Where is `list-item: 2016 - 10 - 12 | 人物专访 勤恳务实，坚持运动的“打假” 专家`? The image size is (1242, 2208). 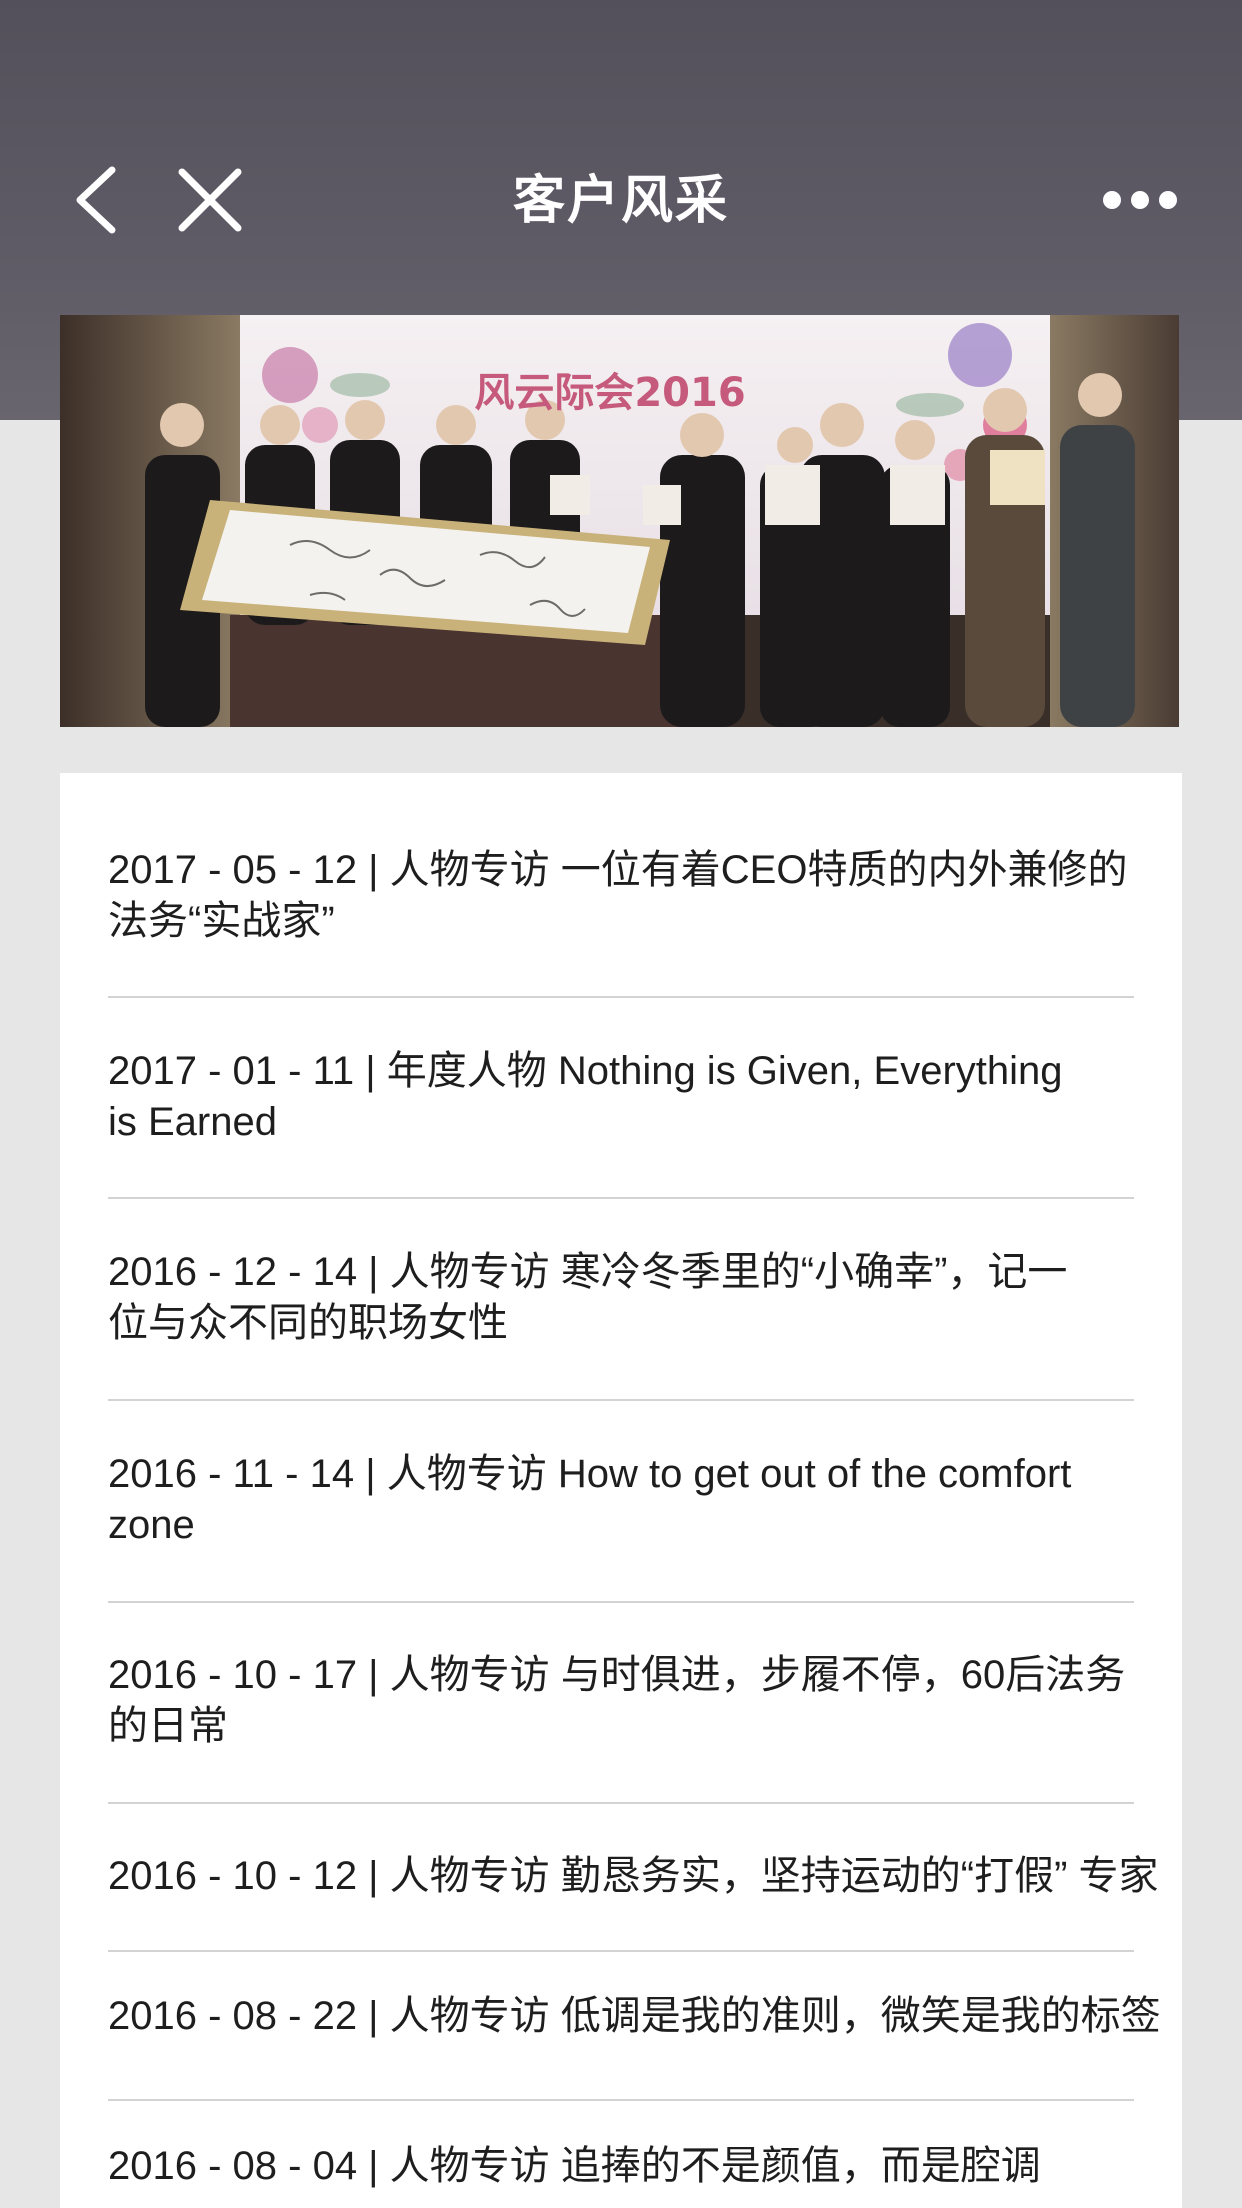 list-item: 2016 - 10 - 12 | 人物专访 勤恳务实，坚持运动的“打假” 专家 is located at coordinates (653, 1876).